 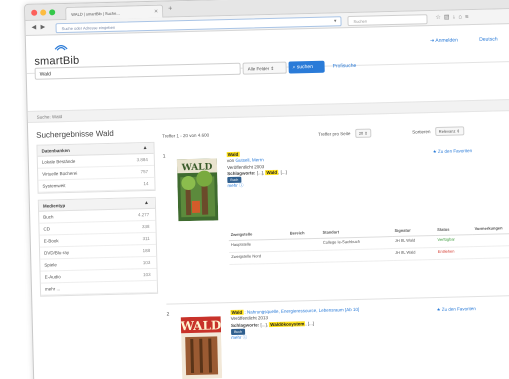 What do you see at coordinates (146, 184) in the screenshot?
I see `facet-count: 14` at bounding box center [146, 184].